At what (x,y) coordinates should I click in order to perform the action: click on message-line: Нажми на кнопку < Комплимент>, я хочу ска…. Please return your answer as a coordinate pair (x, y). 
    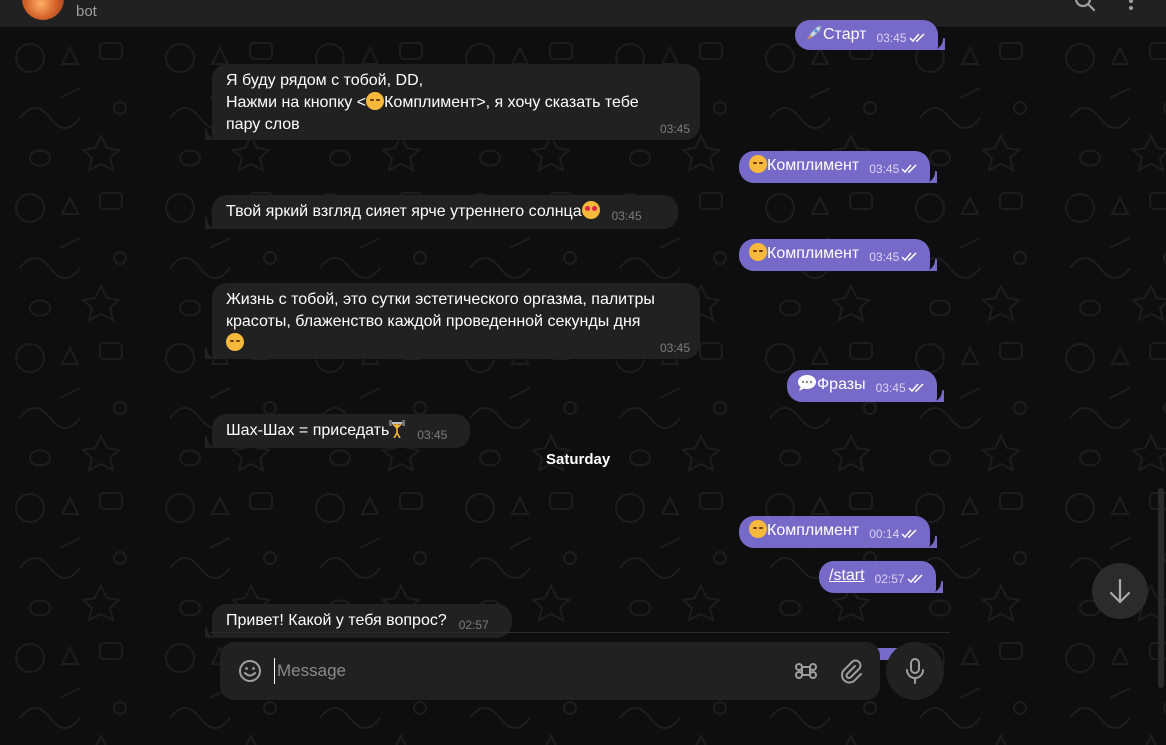
    Looking at the image, I should click on (432, 101).